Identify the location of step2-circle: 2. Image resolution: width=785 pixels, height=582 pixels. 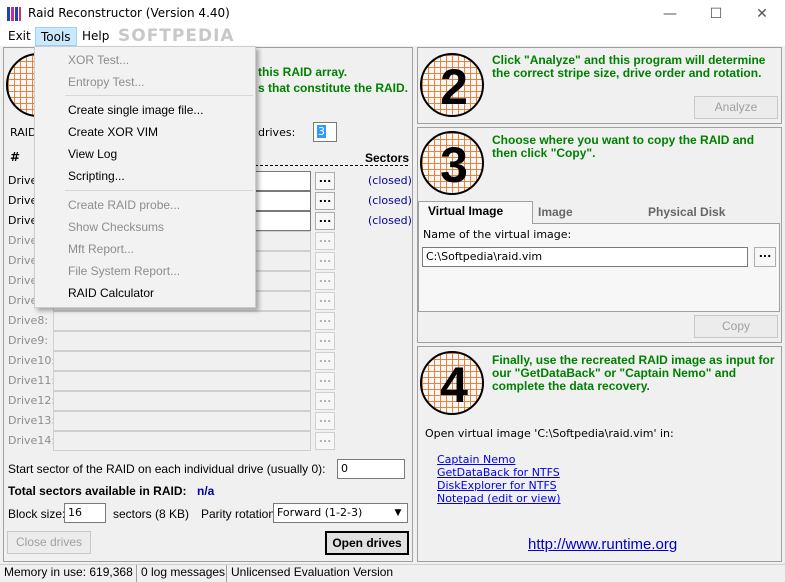
(452, 85).